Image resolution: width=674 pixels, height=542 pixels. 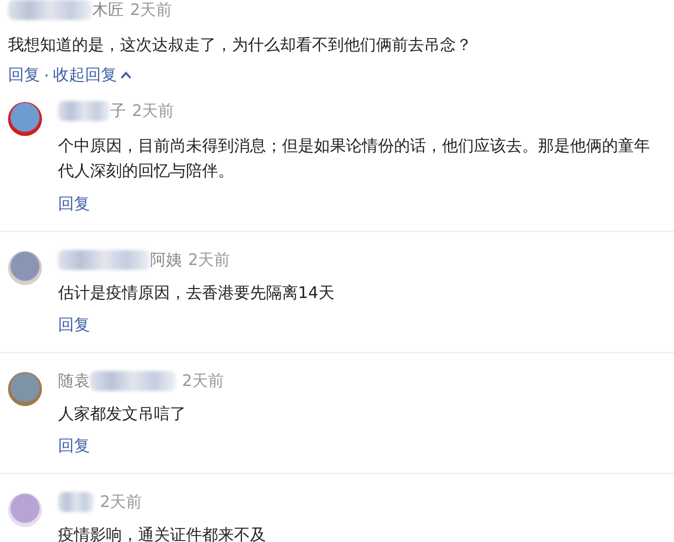 I want to click on comment-text: 我想知道的是，这次达叔走了，为什么却看不到他们俩前去吊念？, so click(x=240, y=45).